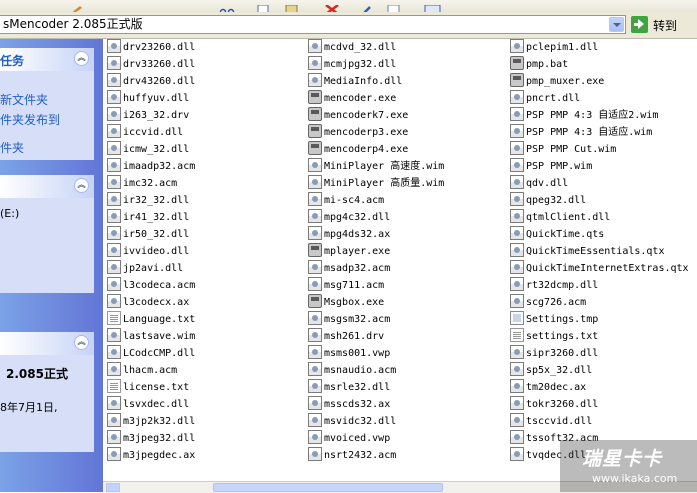  Describe the element at coordinates (328, 487) in the screenshot. I see `scroll-thumb` at that location.